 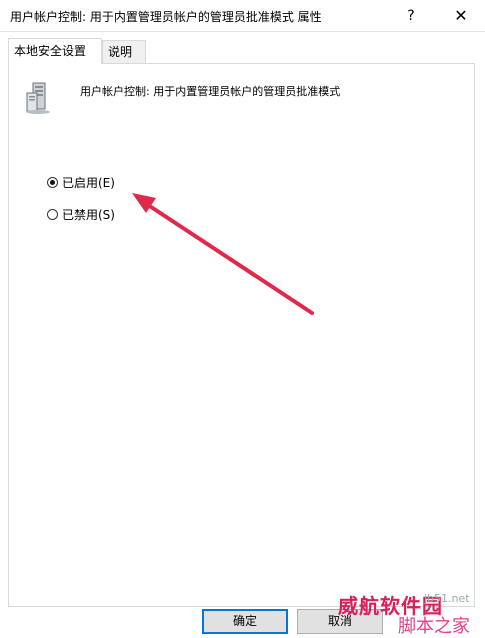 I want to click on cancel-button: 取消, so click(x=340, y=621).